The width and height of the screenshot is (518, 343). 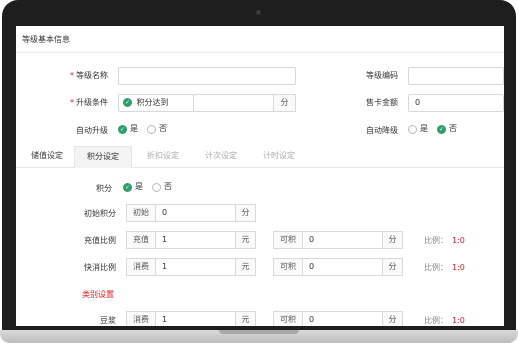 I want to click on consume-unit: 元, so click(x=245, y=267).